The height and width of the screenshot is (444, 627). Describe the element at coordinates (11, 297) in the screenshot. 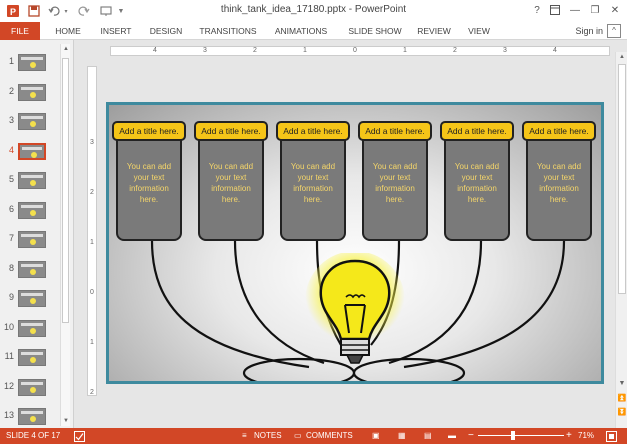

I see `slide-thumbnail-number: 9` at that location.